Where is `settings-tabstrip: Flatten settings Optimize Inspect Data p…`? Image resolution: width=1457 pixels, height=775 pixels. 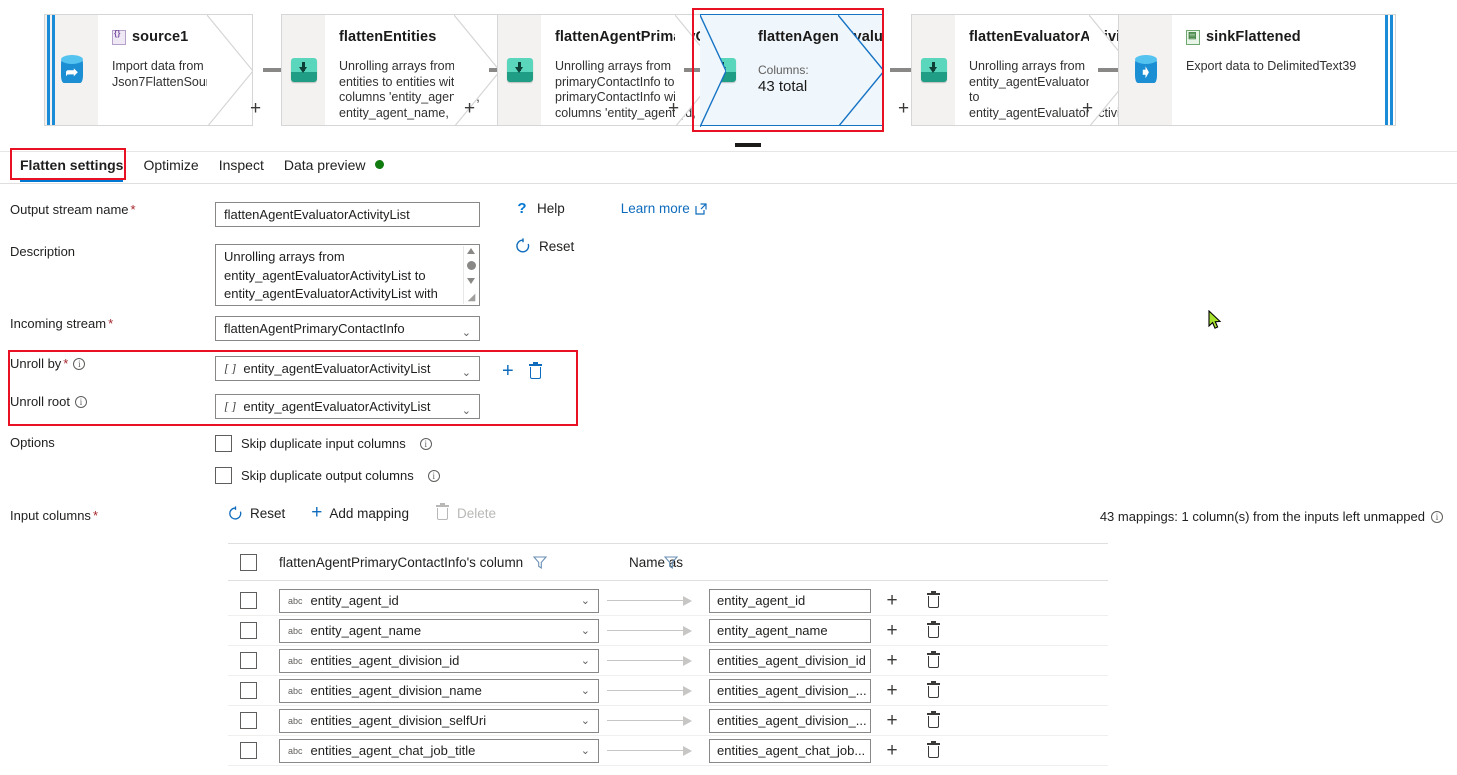 settings-tabstrip: Flatten settings Optimize Inspect Data p… is located at coordinates (728, 168).